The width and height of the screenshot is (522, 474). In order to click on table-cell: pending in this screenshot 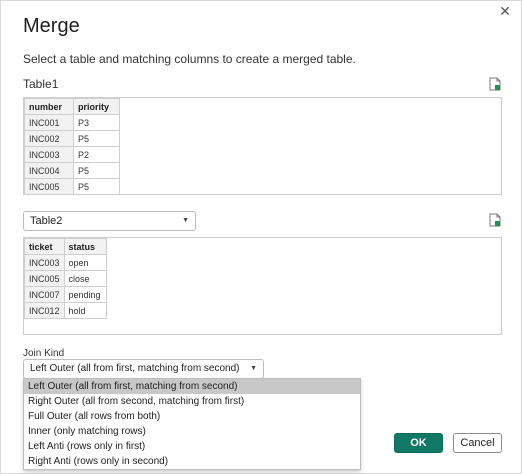, I will do `click(85, 294)`.